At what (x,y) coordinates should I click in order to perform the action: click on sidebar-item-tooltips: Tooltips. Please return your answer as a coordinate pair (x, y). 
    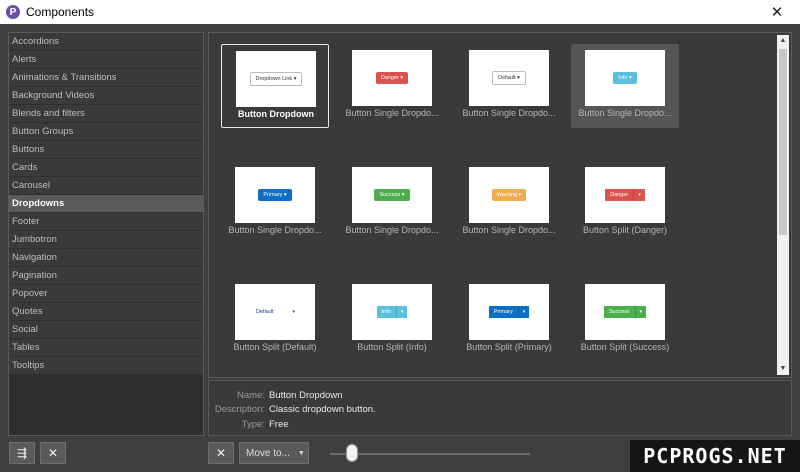
    Looking at the image, I should click on (106, 366).